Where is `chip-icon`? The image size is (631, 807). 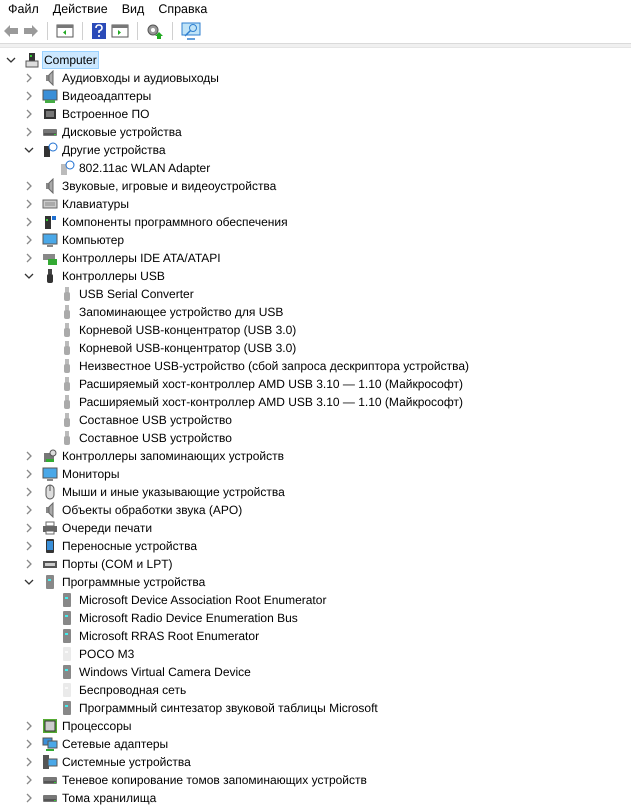
chip-icon is located at coordinates (50, 114).